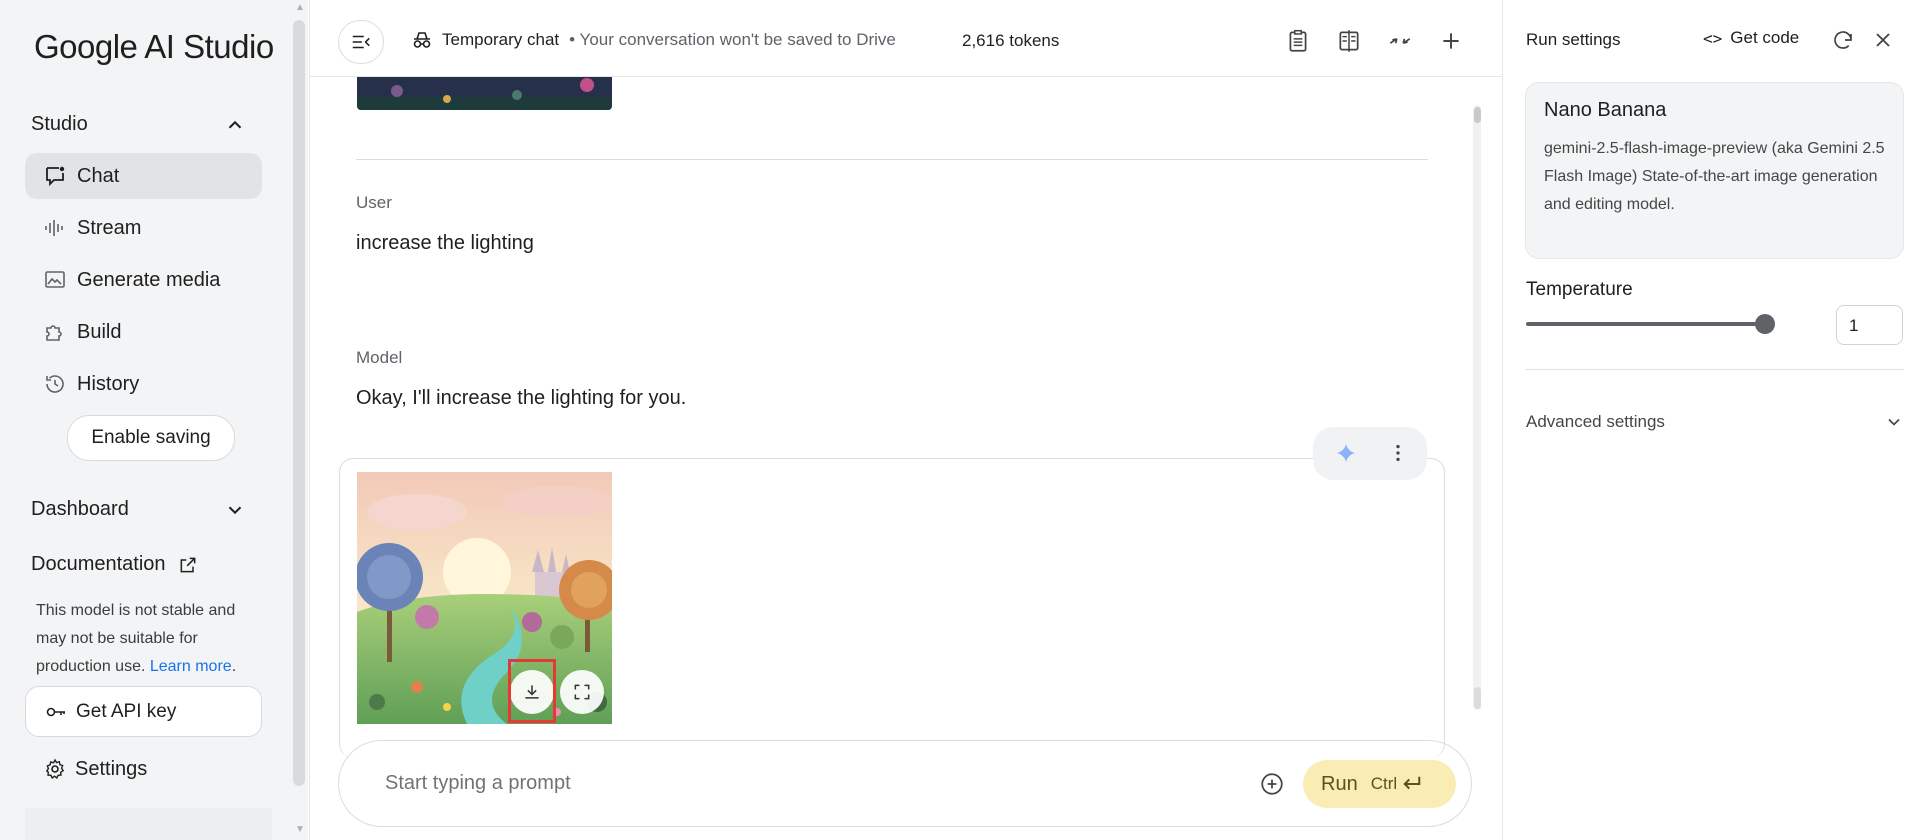  What do you see at coordinates (300, 7) in the screenshot?
I see `scroll-up-arrow-icon: ▲` at bounding box center [300, 7].